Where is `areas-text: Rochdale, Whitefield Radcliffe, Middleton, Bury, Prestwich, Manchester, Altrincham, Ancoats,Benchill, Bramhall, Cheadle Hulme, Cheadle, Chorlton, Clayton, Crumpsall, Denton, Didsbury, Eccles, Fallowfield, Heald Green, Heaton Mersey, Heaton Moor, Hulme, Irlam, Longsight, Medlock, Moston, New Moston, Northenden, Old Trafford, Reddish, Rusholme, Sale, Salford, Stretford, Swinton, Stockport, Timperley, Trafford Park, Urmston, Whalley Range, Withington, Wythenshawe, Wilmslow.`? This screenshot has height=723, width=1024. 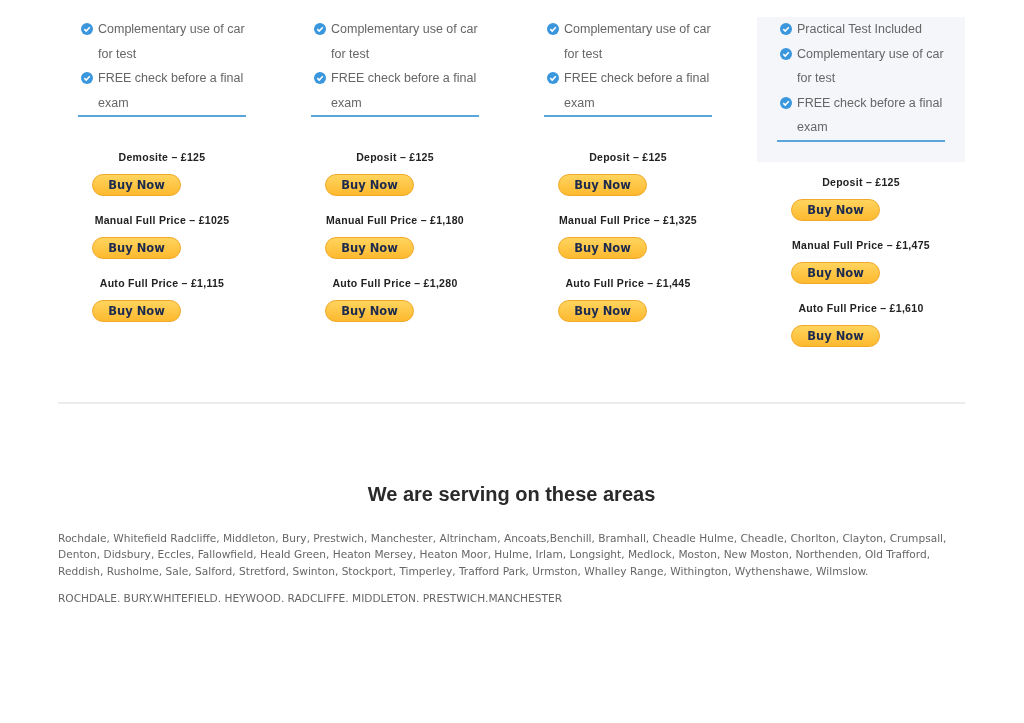 areas-text: Rochdale, Whitefield Radcliffe, Middleton, Bury, Prestwich, Manchester, Altrincham, Ancoats,Benchill, Bramhall, Cheadle Hulme, Cheadle, Chorlton, Clayton, Crumpsall, Denton, Didsbury, Eccles, Fallowfield, Heald Green, Heaton Mersey, Heaton Moor, Hulme, Irlam, Longsight, Medlock, Moston, New Moston, Northenden, Old Trafford, Reddish, Rusholme, Sale, Salford, Stretford, Swinton, Stockport, Timperley, Trafford Park, Urmston, Whalley Range, Withington, Wythenshawe, Wilmslow. is located at coordinates (503, 554).